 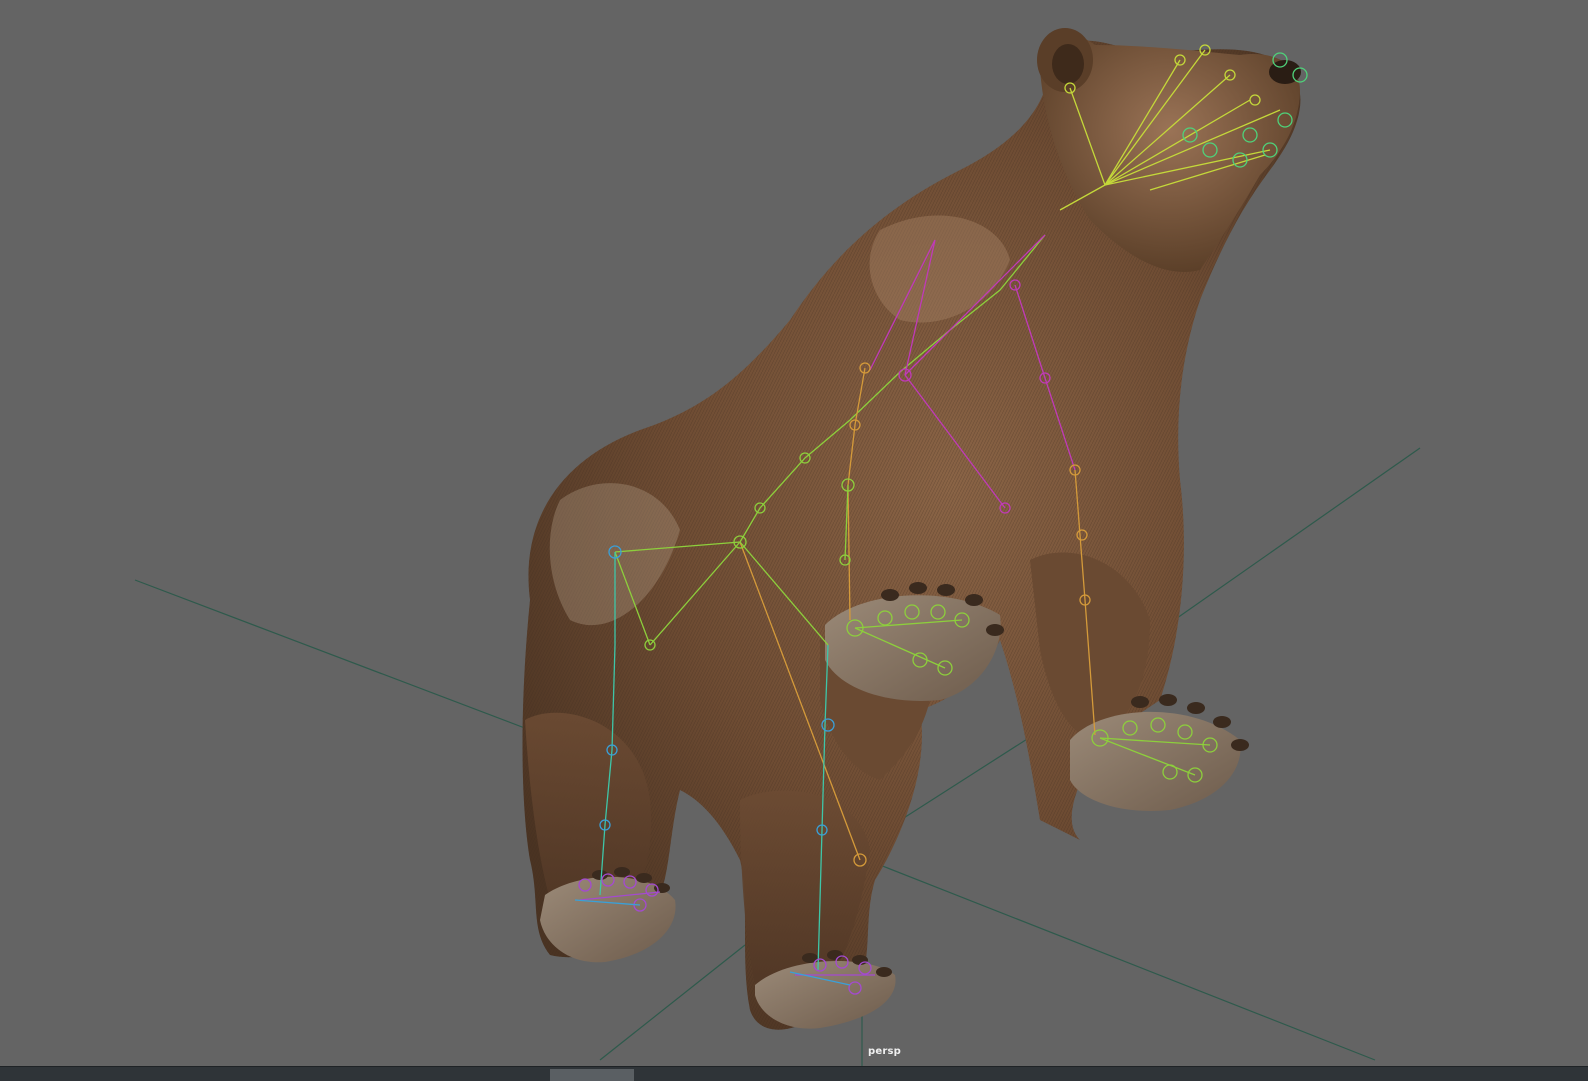 I want to click on time-slider-bar, so click(x=794, y=1073).